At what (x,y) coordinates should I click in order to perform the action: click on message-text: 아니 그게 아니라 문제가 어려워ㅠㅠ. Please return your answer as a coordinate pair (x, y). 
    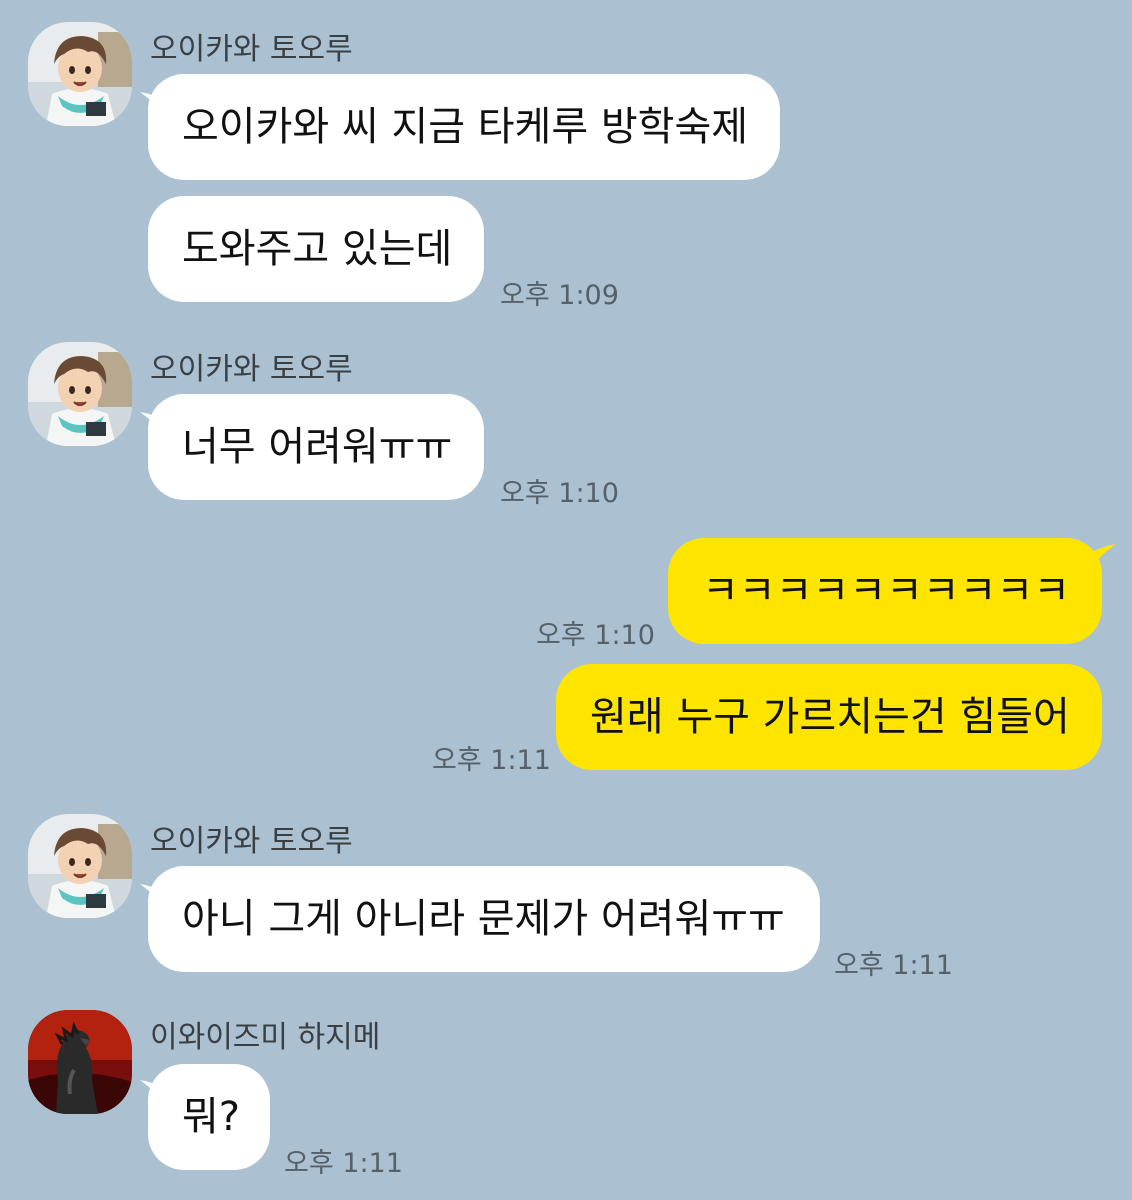
    Looking at the image, I should click on (483, 919).